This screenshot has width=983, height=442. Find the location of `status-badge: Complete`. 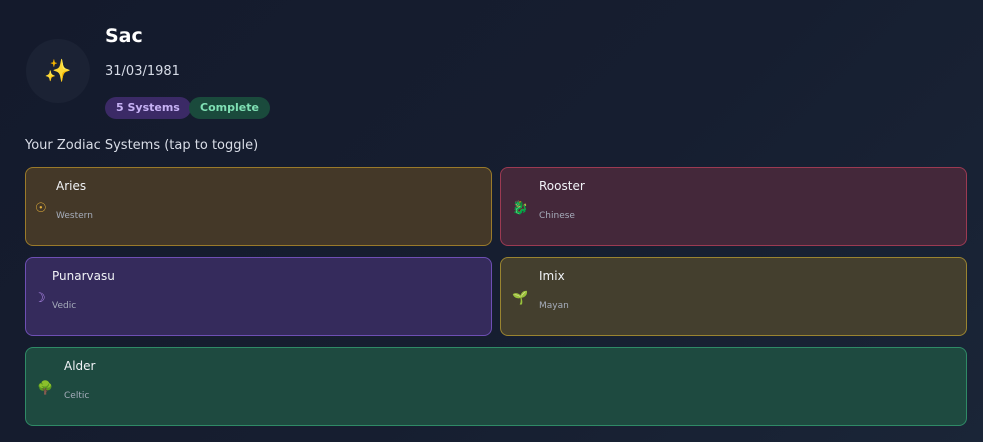

status-badge: Complete is located at coordinates (229, 108).